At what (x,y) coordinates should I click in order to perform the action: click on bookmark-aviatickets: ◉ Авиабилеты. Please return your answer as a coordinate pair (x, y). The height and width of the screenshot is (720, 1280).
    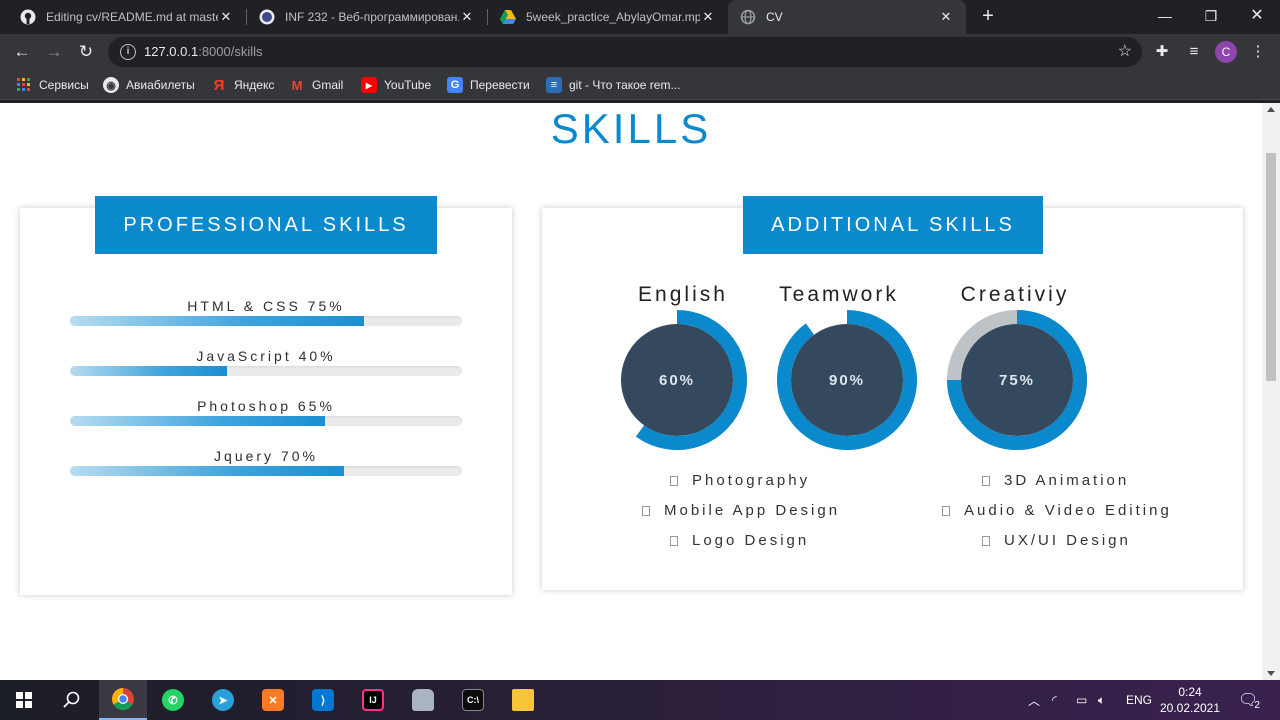
    Looking at the image, I should click on (149, 85).